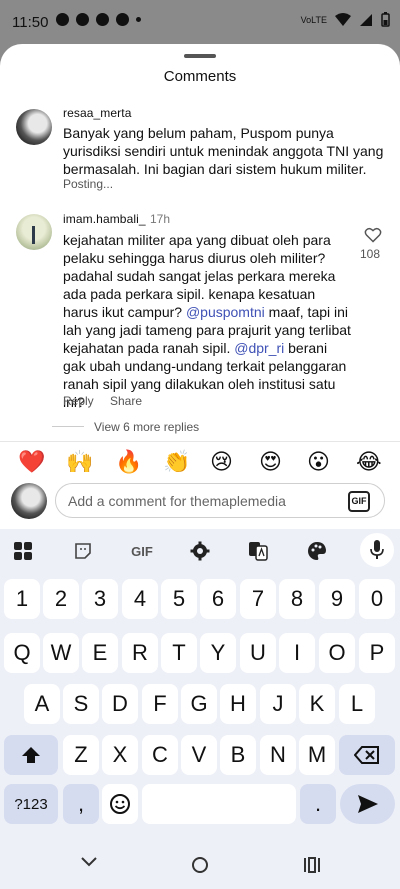 The width and height of the screenshot is (400, 889). I want to click on smiley-icon, so click(120, 804).